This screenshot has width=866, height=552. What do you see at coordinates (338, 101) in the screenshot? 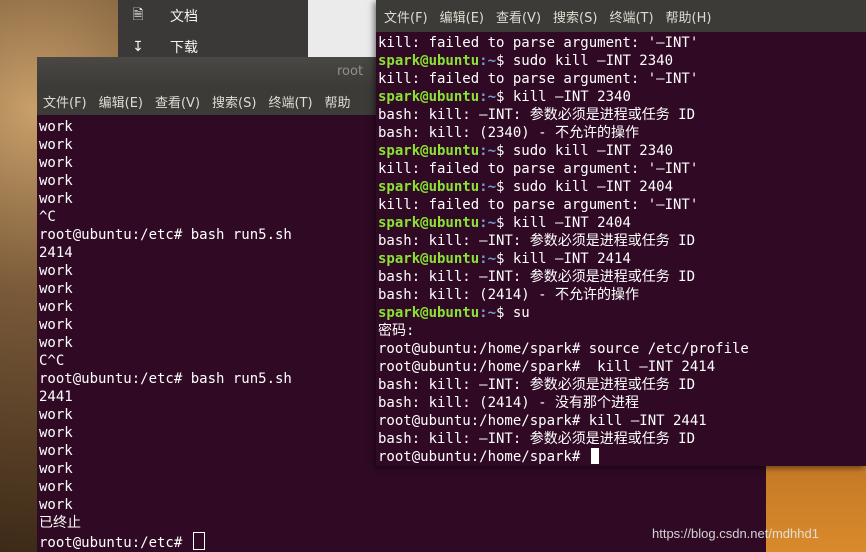
I see `menu-help: 帮助` at bounding box center [338, 101].